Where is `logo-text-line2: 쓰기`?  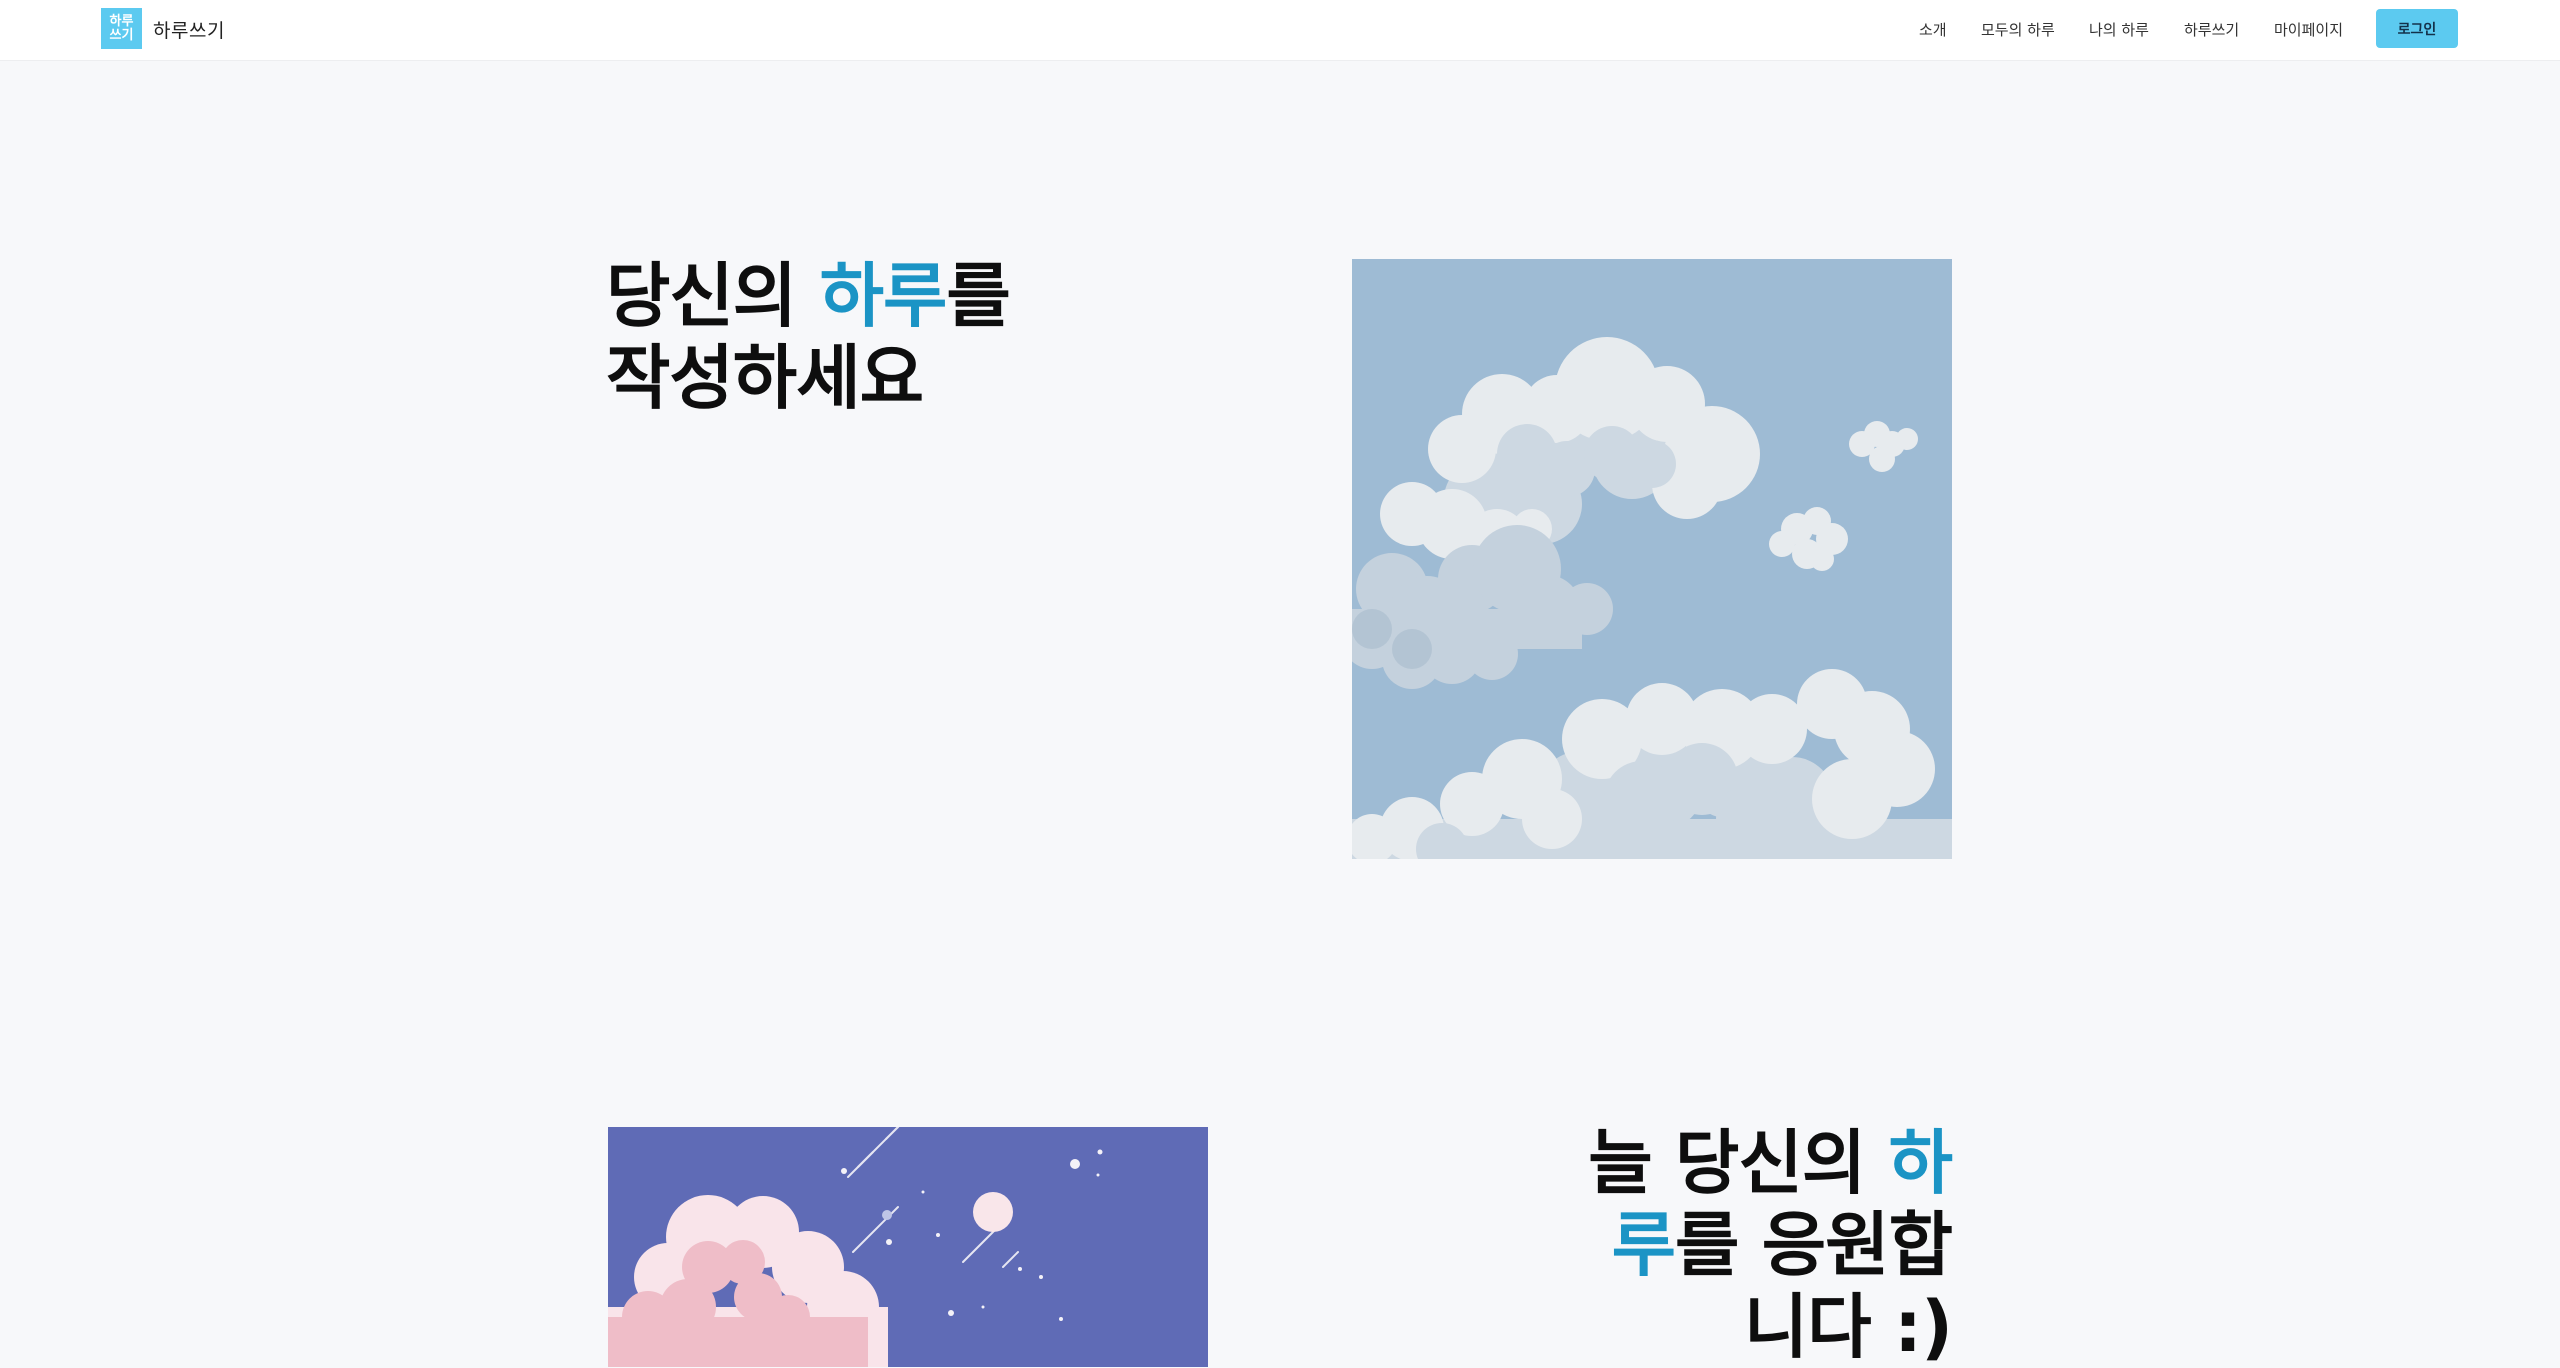
logo-text-line2: 쓰기 is located at coordinates (121, 35).